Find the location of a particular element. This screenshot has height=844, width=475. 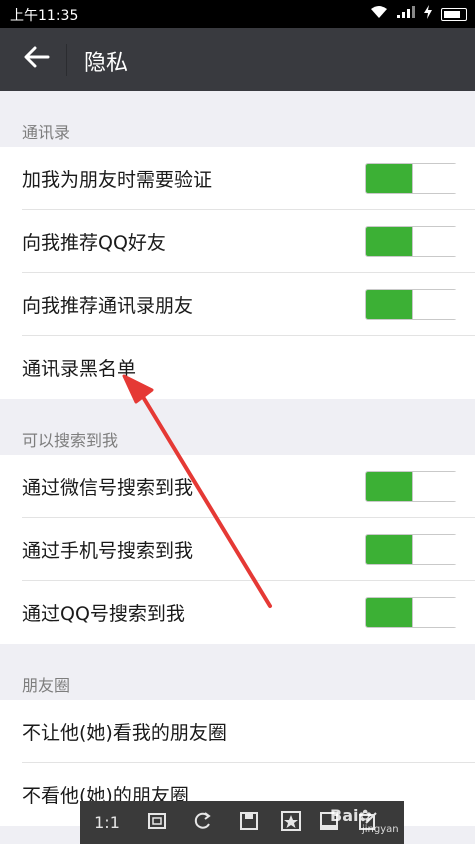

watermark-brand: Bai is located at coordinates (344, 815).